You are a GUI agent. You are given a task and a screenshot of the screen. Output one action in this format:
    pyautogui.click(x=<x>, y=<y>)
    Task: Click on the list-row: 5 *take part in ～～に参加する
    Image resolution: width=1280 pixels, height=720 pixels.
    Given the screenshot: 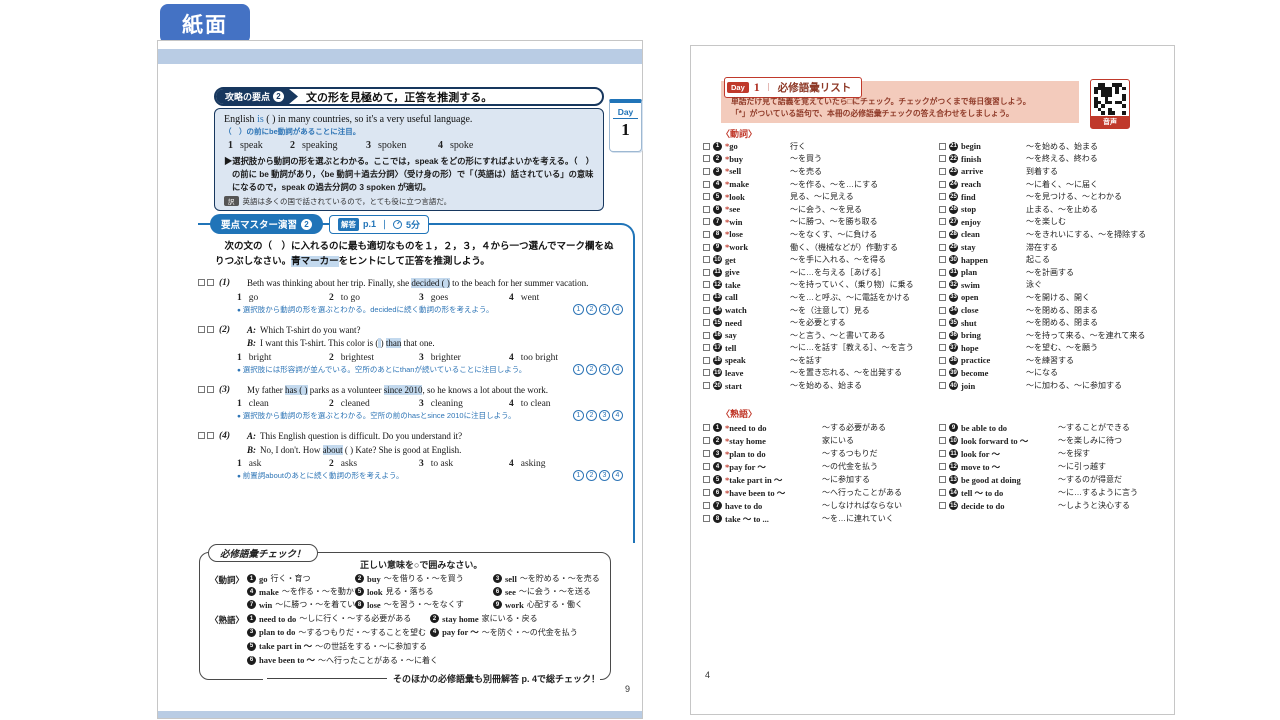 What is the action you would take?
    pyautogui.click(x=816, y=479)
    